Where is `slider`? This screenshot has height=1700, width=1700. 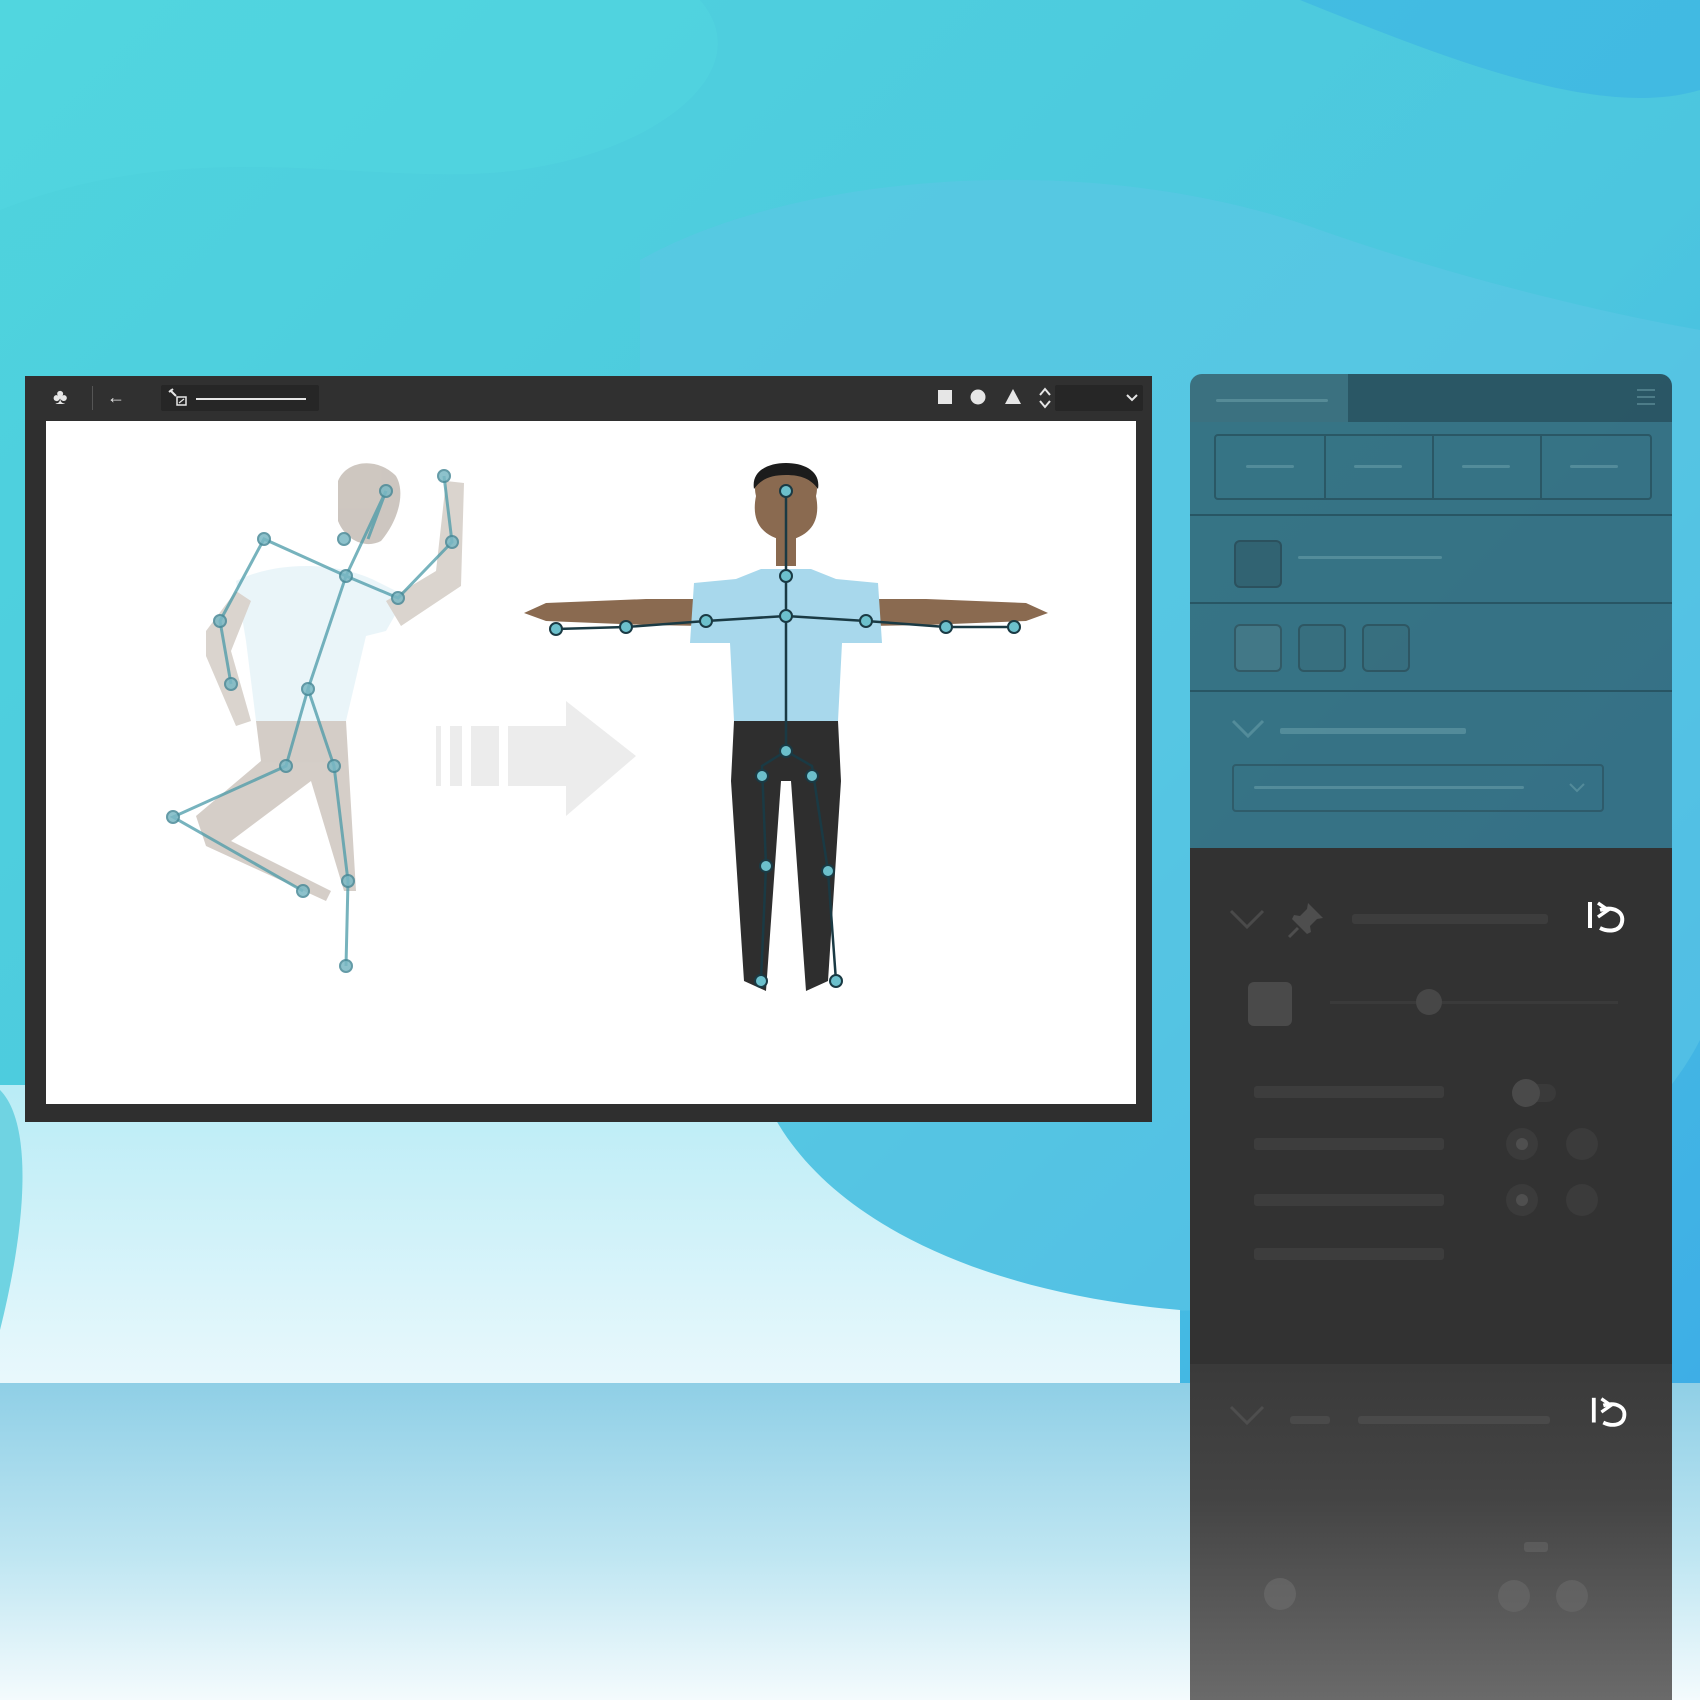 slider is located at coordinates (1474, 1002).